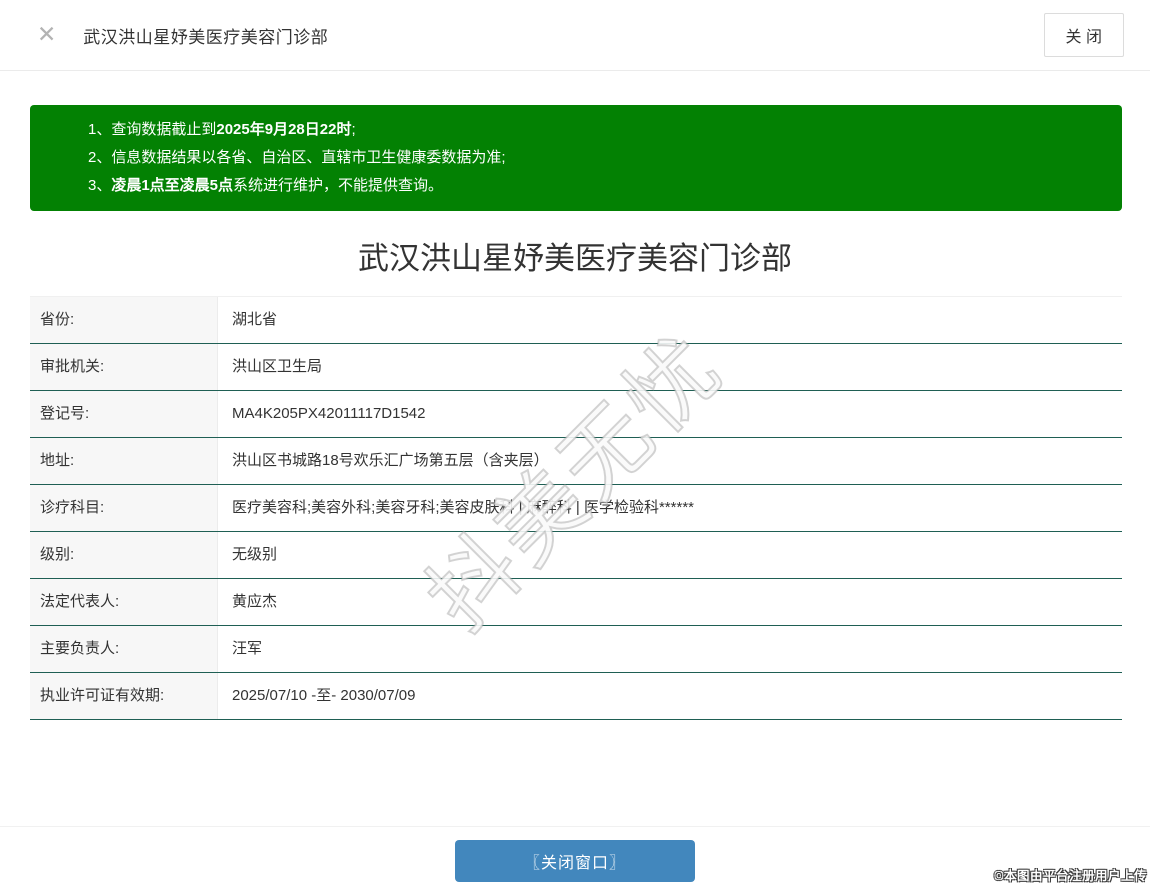  Describe the element at coordinates (172, 185) in the screenshot. I see `notice-line-bold: 凌晨1点至凌晨5点` at that location.